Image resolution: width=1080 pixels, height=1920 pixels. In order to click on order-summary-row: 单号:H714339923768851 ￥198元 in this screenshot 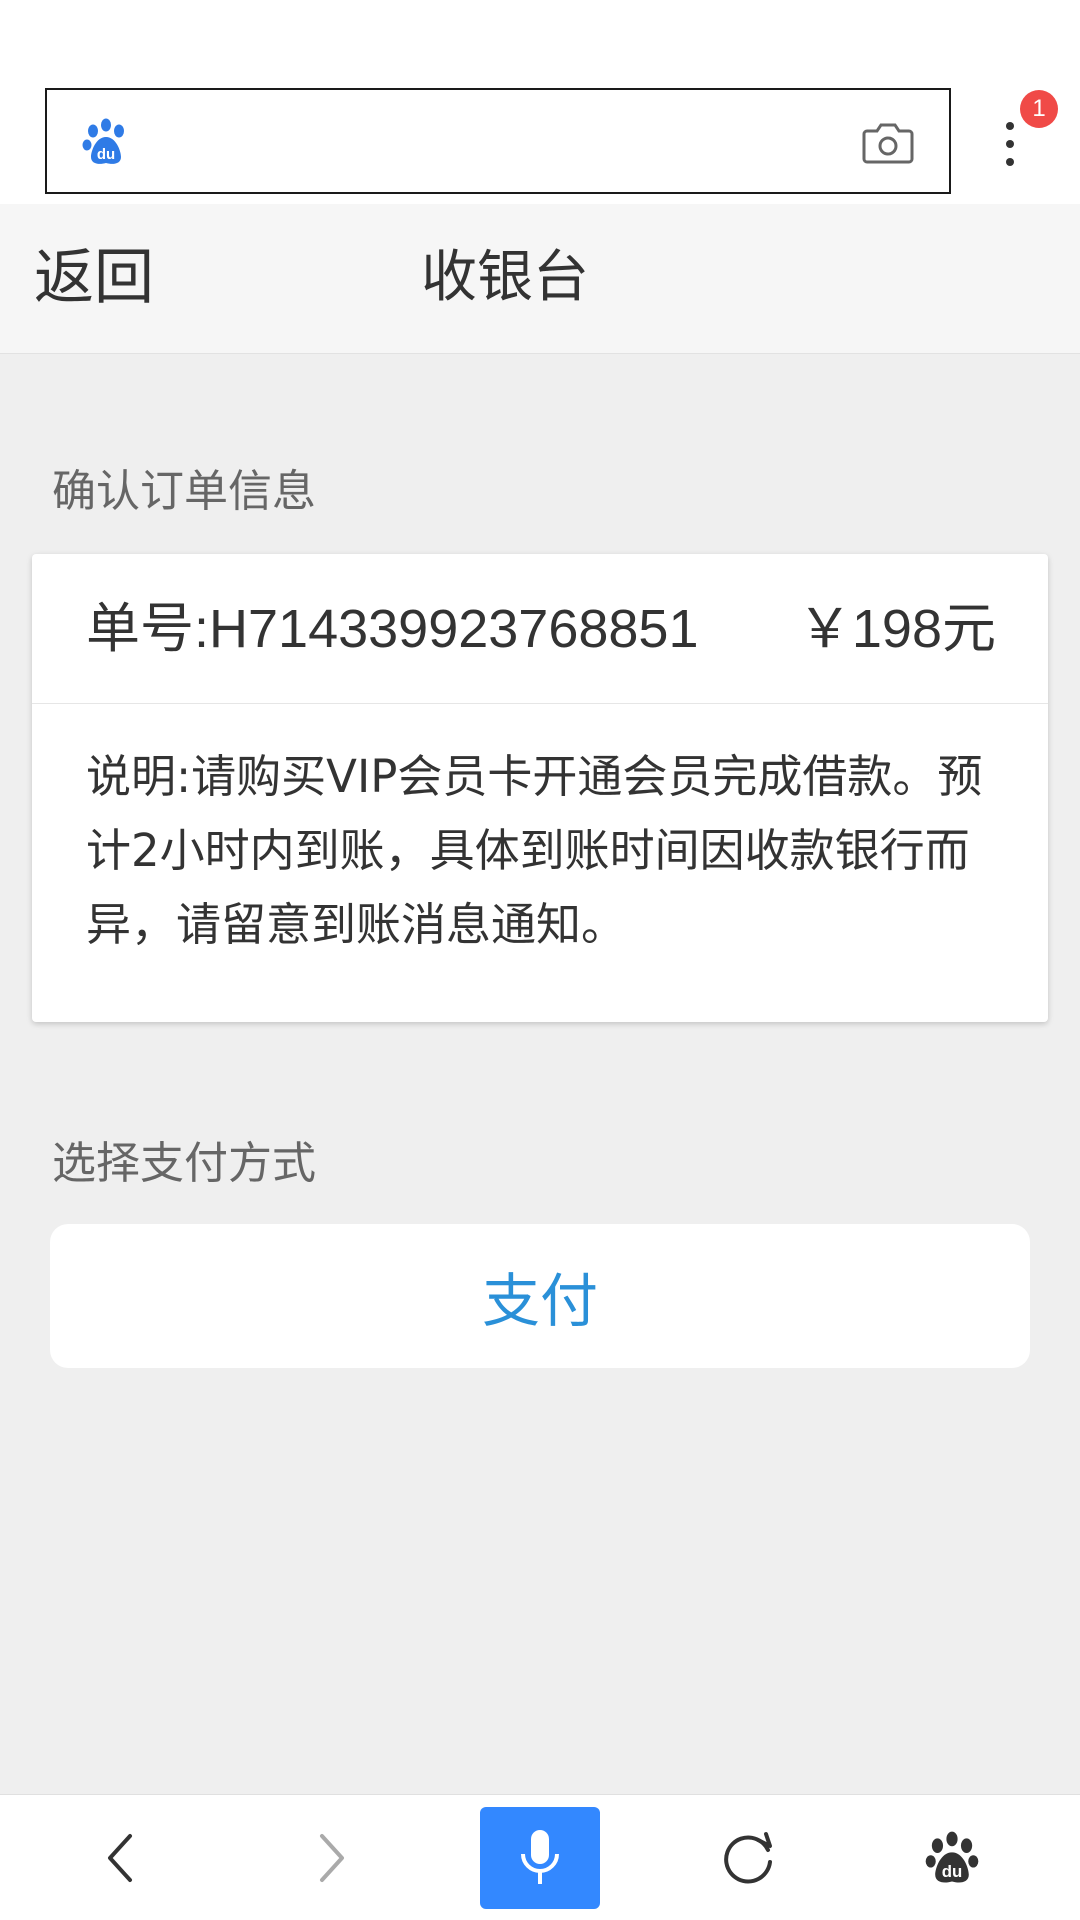, I will do `click(540, 629)`.